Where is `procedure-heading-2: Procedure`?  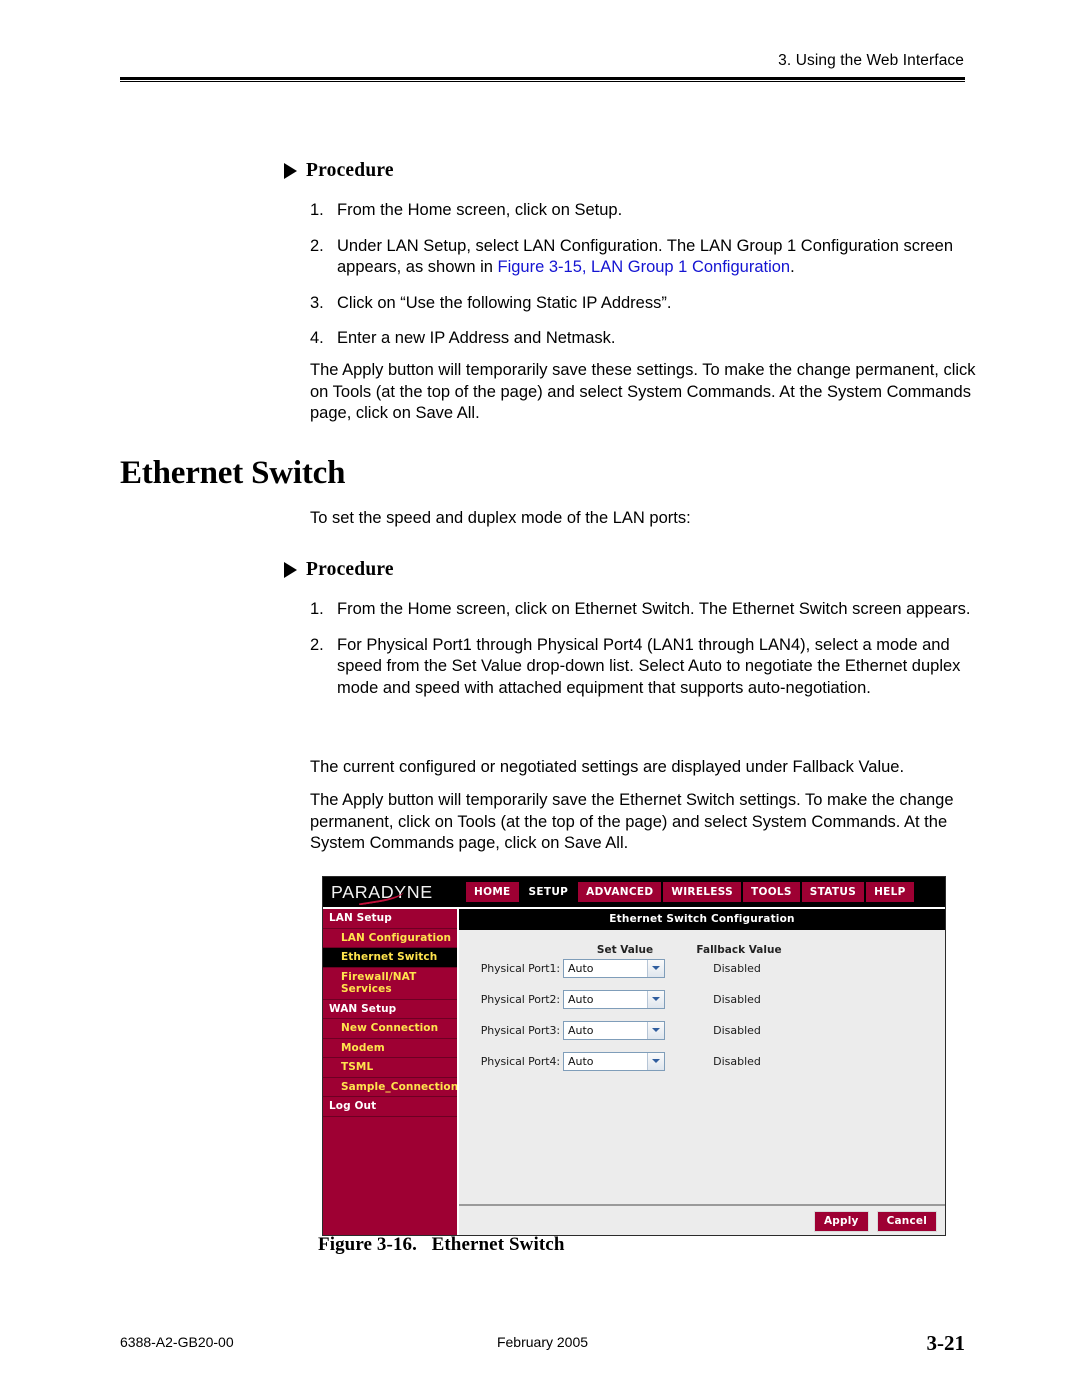 procedure-heading-2: Procedure is located at coordinates (339, 570).